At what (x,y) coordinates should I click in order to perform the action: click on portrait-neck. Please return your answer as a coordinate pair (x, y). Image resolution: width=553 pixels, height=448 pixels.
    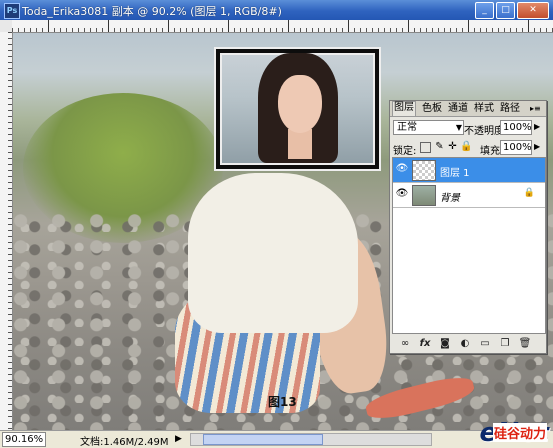
    Looking at the image, I should click on (300, 144).